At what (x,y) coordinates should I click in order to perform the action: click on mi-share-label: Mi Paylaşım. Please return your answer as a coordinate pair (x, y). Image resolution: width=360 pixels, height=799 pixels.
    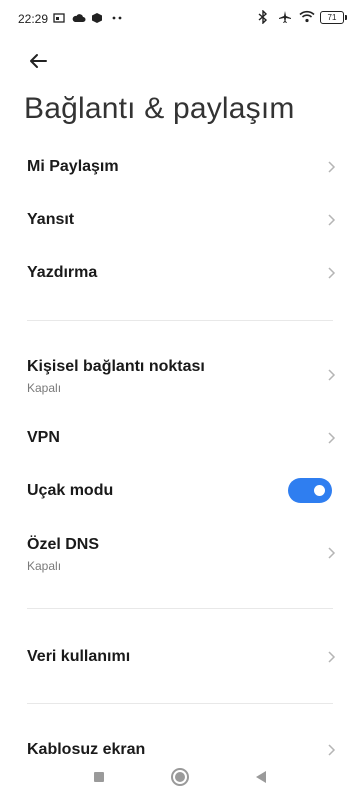
    Looking at the image, I should click on (73, 166).